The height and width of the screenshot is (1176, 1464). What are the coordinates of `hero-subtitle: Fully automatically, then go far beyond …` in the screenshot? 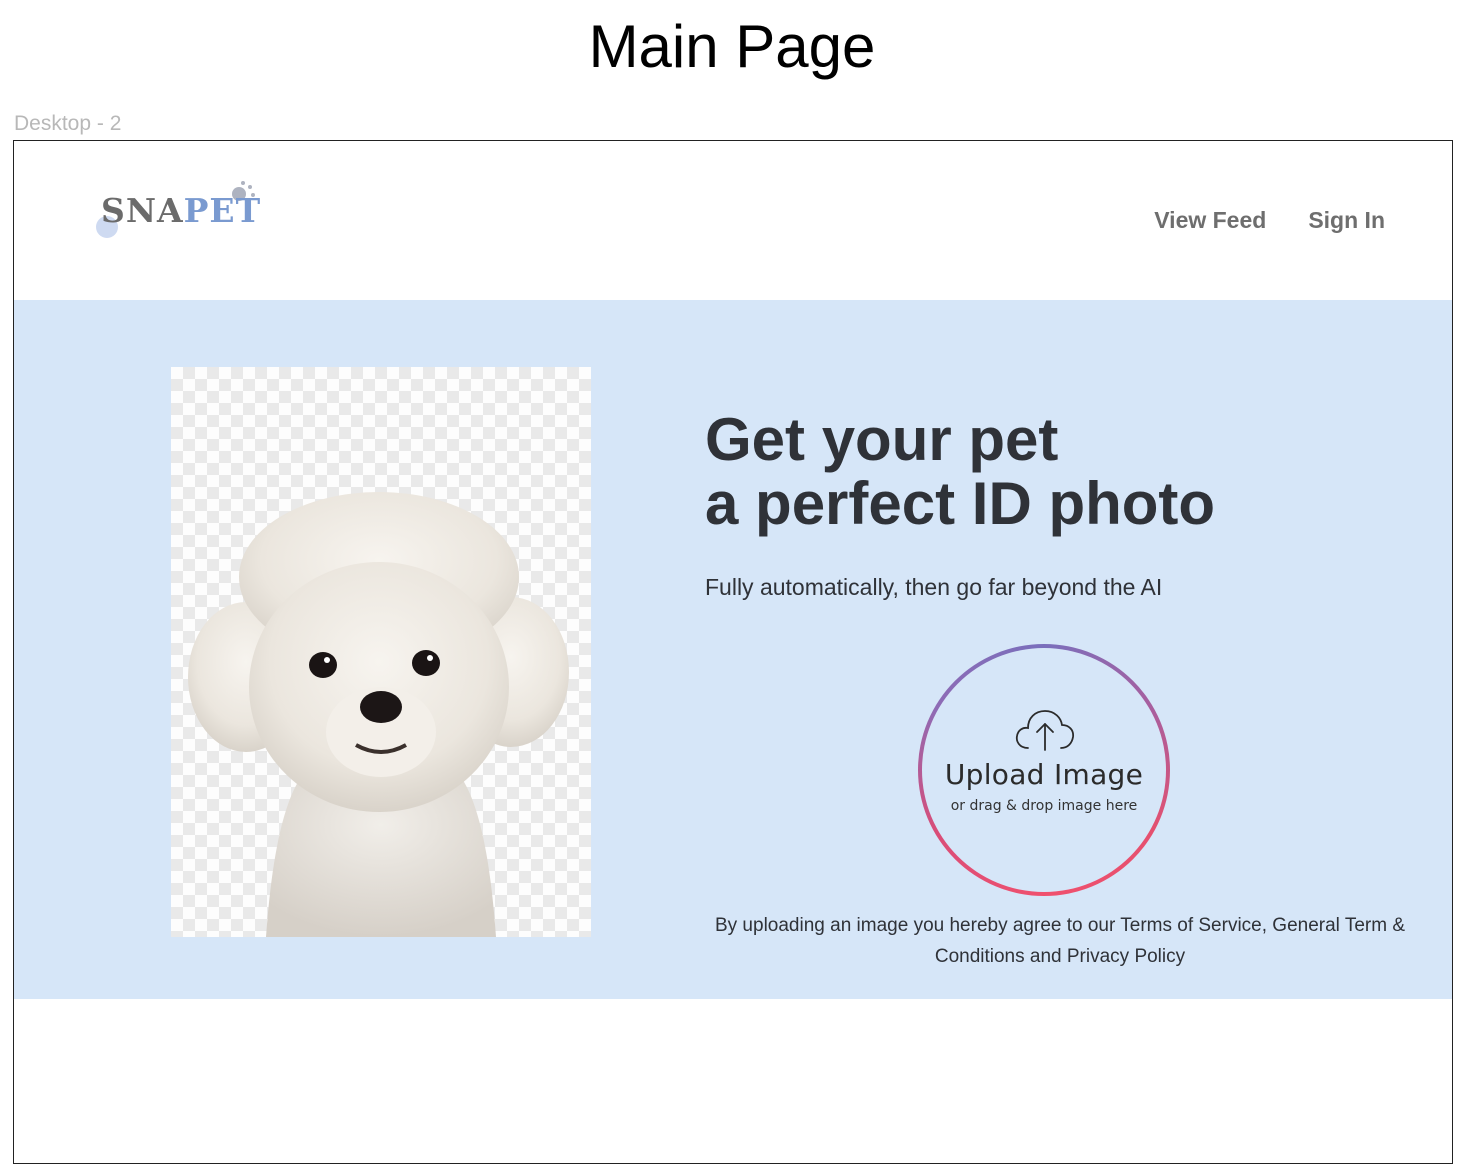 It's located at (934, 587).